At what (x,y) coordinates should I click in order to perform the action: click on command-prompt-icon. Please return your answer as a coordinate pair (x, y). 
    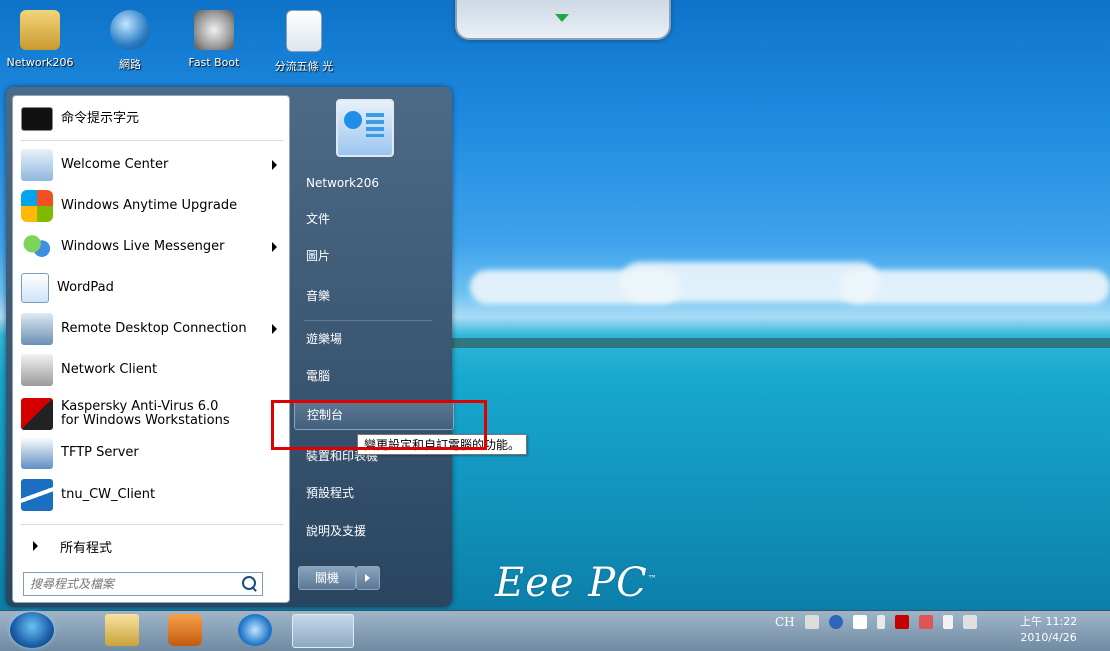
    Looking at the image, I should click on (37, 119).